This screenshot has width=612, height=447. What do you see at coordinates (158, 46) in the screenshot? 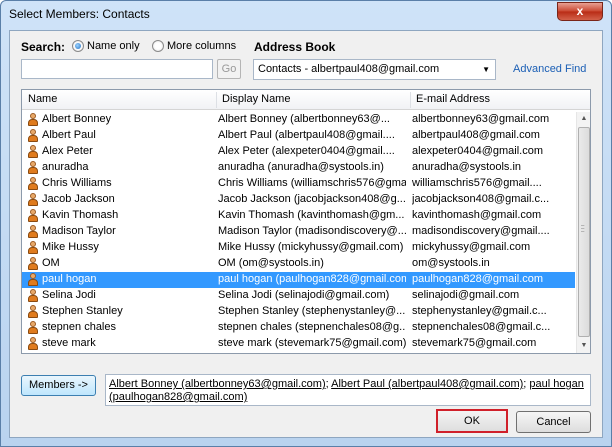
I see `radio-unselected-icon` at bounding box center [158, 46].